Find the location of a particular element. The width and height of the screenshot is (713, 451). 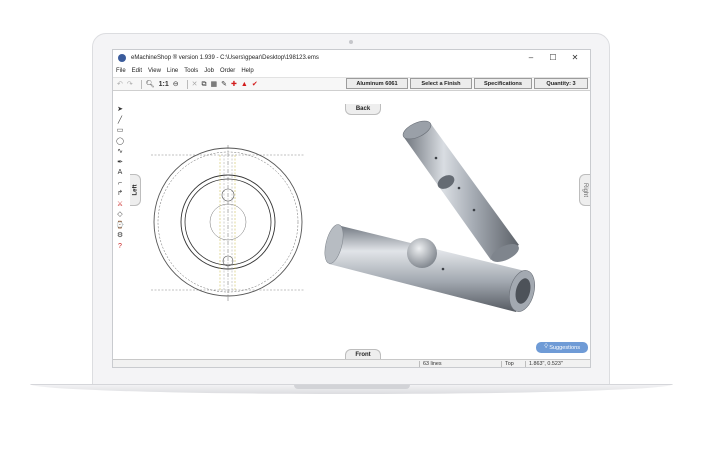

view-tab-left: Left is located at coordinates (135, 190).